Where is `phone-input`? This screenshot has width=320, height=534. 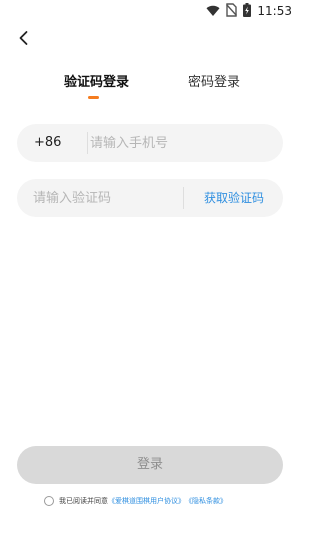
phone-input is located at coordinates (180, 143).